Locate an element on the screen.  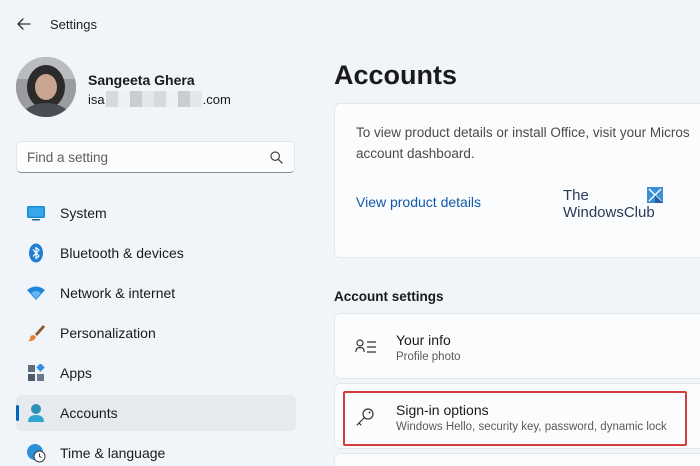
back-arrow-icon is located at coordinates (24, 24).